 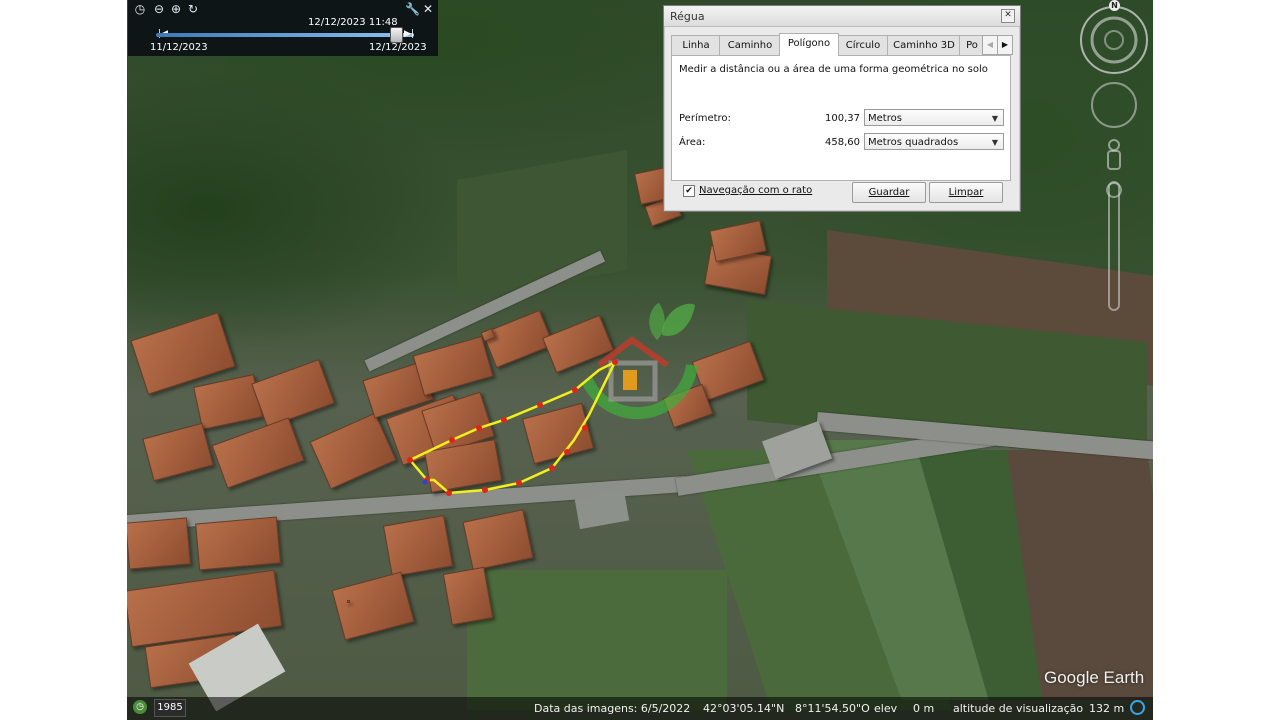 What do you see at coordinates (1005, 45) in the screenshot?
I see `tab-scroll-right-icon: ▶` at bounding box center [1005, 45].